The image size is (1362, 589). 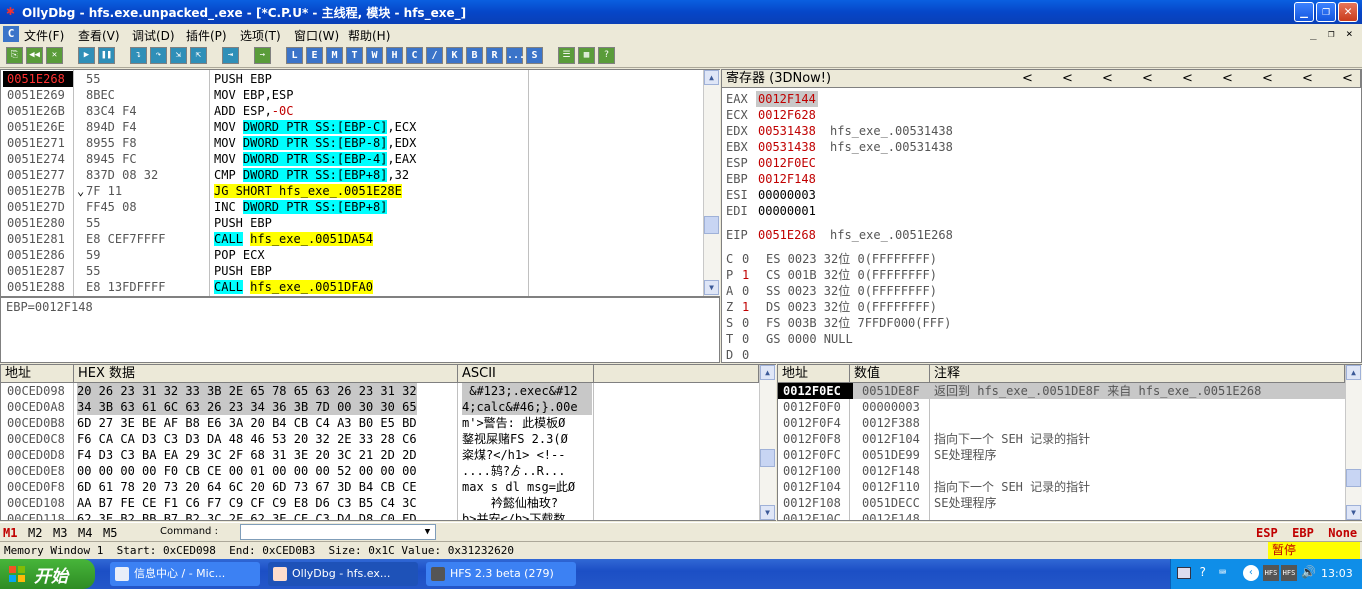 What do you see at coordinates (606, 55) in the screenshot?
I see `help-icon: ?` at bounding box center [606, 55].